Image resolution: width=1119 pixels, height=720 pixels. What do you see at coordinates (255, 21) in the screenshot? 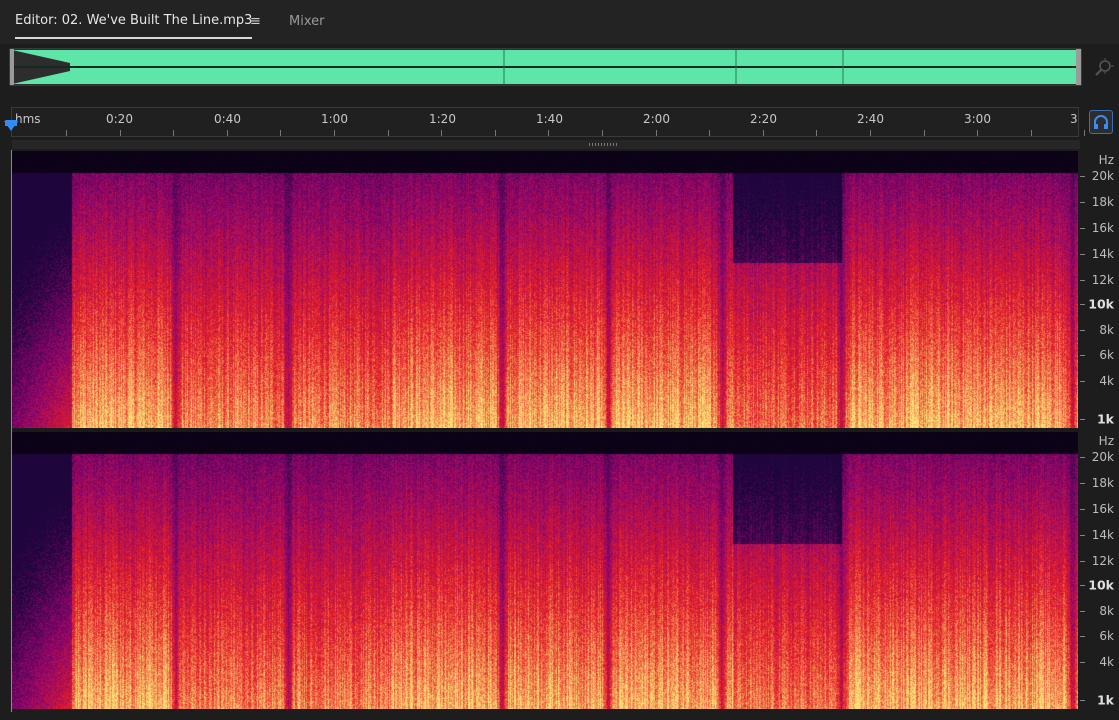
I see `tab-menu-icon: ≡` at bounding box center [255, 21].